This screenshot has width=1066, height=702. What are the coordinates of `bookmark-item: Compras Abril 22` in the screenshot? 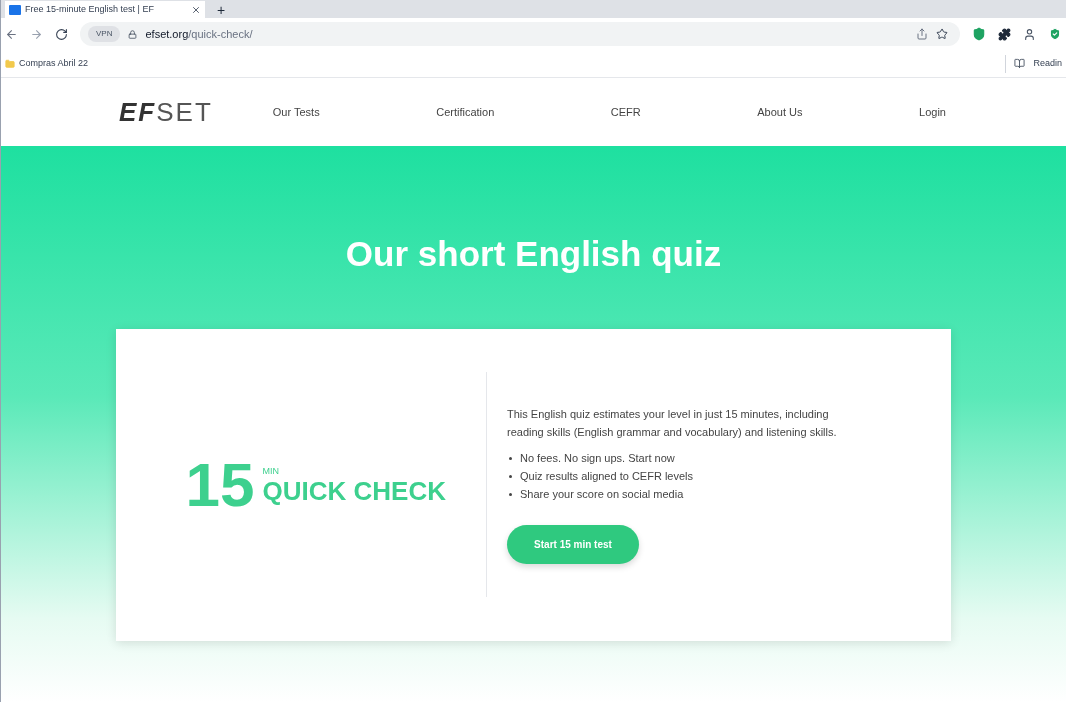 It's located at (54, 63).